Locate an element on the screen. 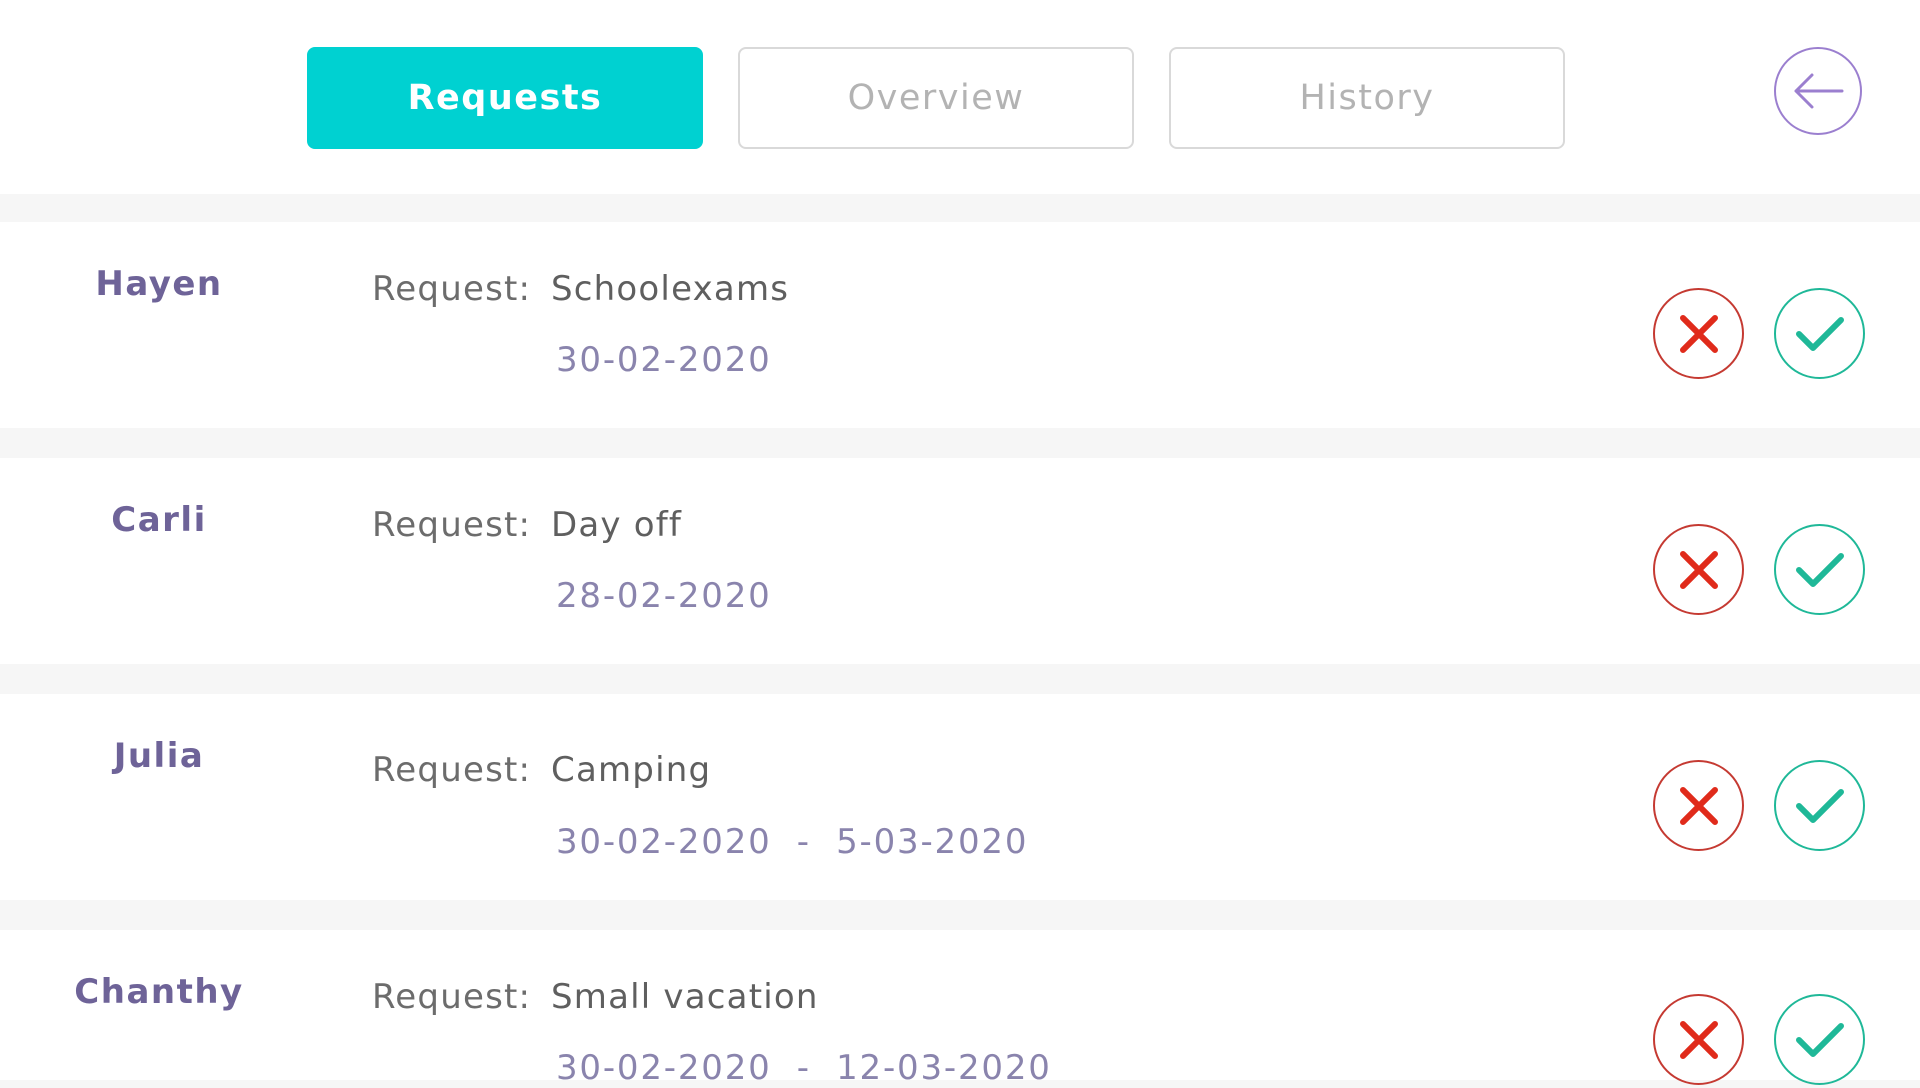 The image size is (1920, 1088). request-title: Day off is located at coordinates (617, 525).